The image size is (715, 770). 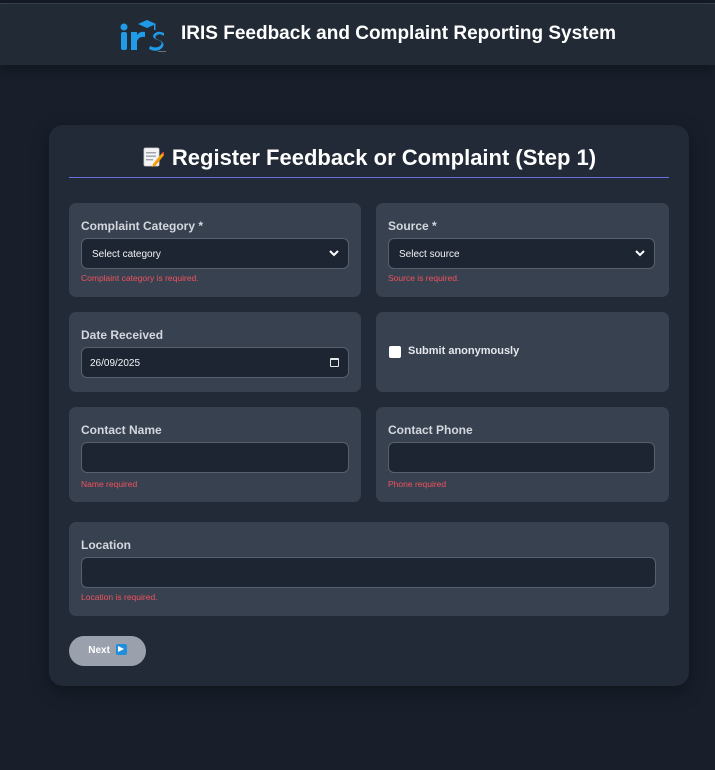 I want to click on source-select: Select source, so click(x=521, y=253).